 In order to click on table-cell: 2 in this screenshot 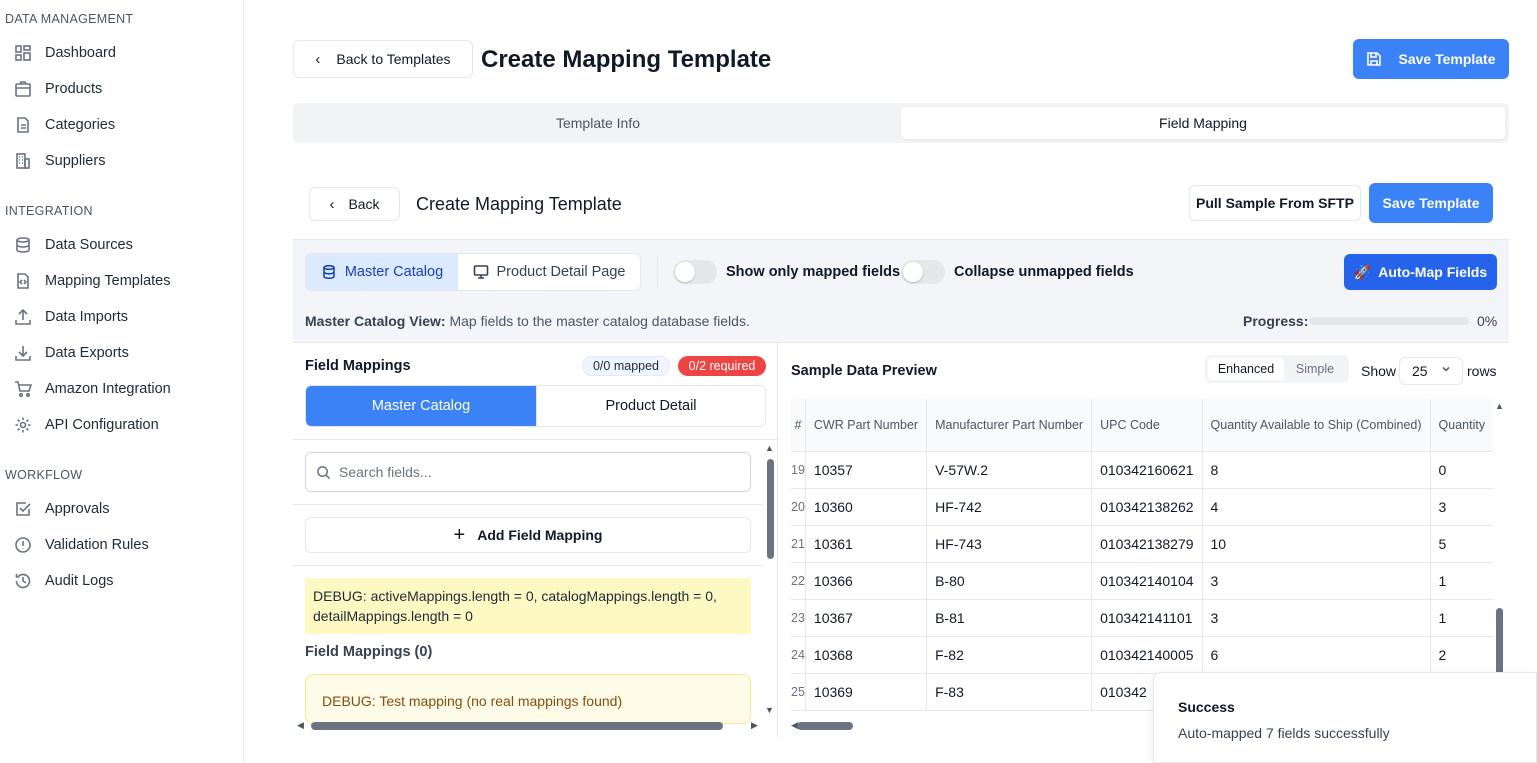, I will do `click(1461, 655)`.